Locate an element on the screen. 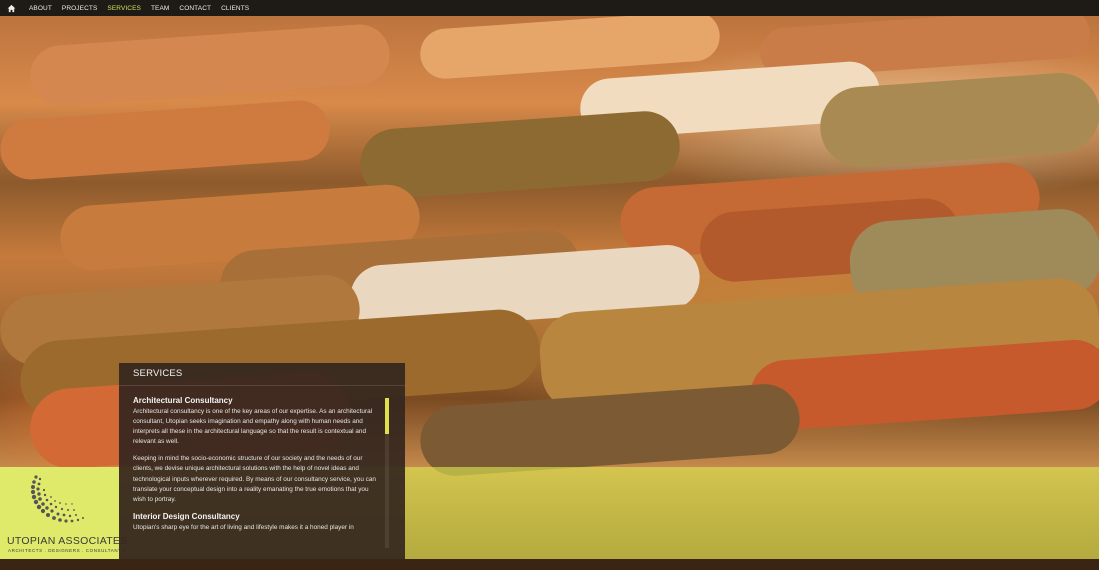  logo-mark-icon is located at coordinates (57, 499).